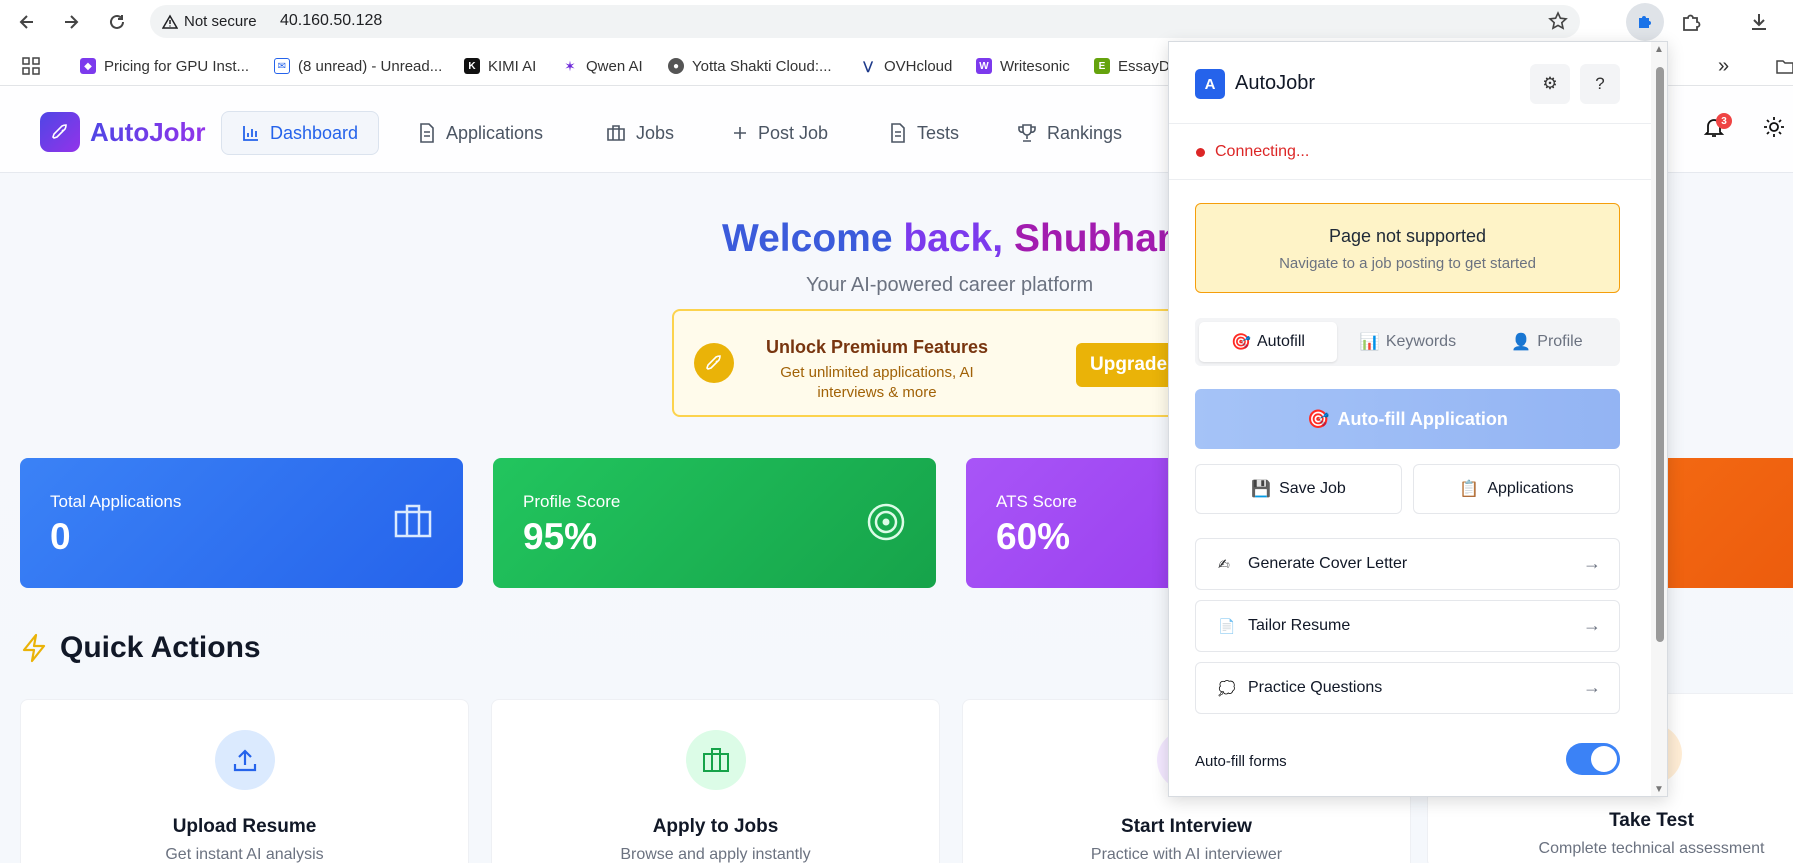 The image size is (1793, 863). I want to click on address-bar: Not secure 40.160.50.128, so click(865, 21).